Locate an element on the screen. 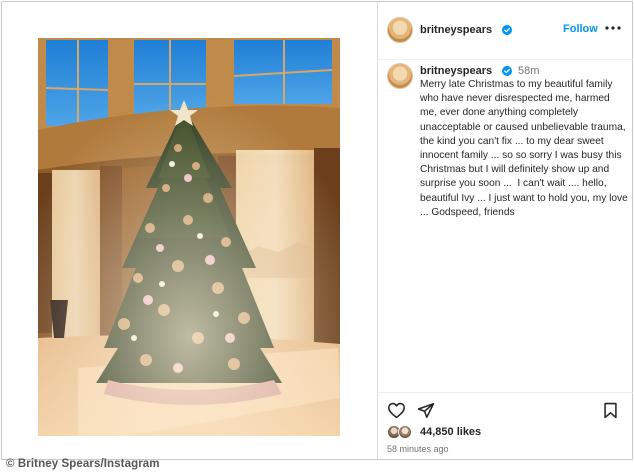  likes-count: 44,850 likes is located at coordinates (450, 432).